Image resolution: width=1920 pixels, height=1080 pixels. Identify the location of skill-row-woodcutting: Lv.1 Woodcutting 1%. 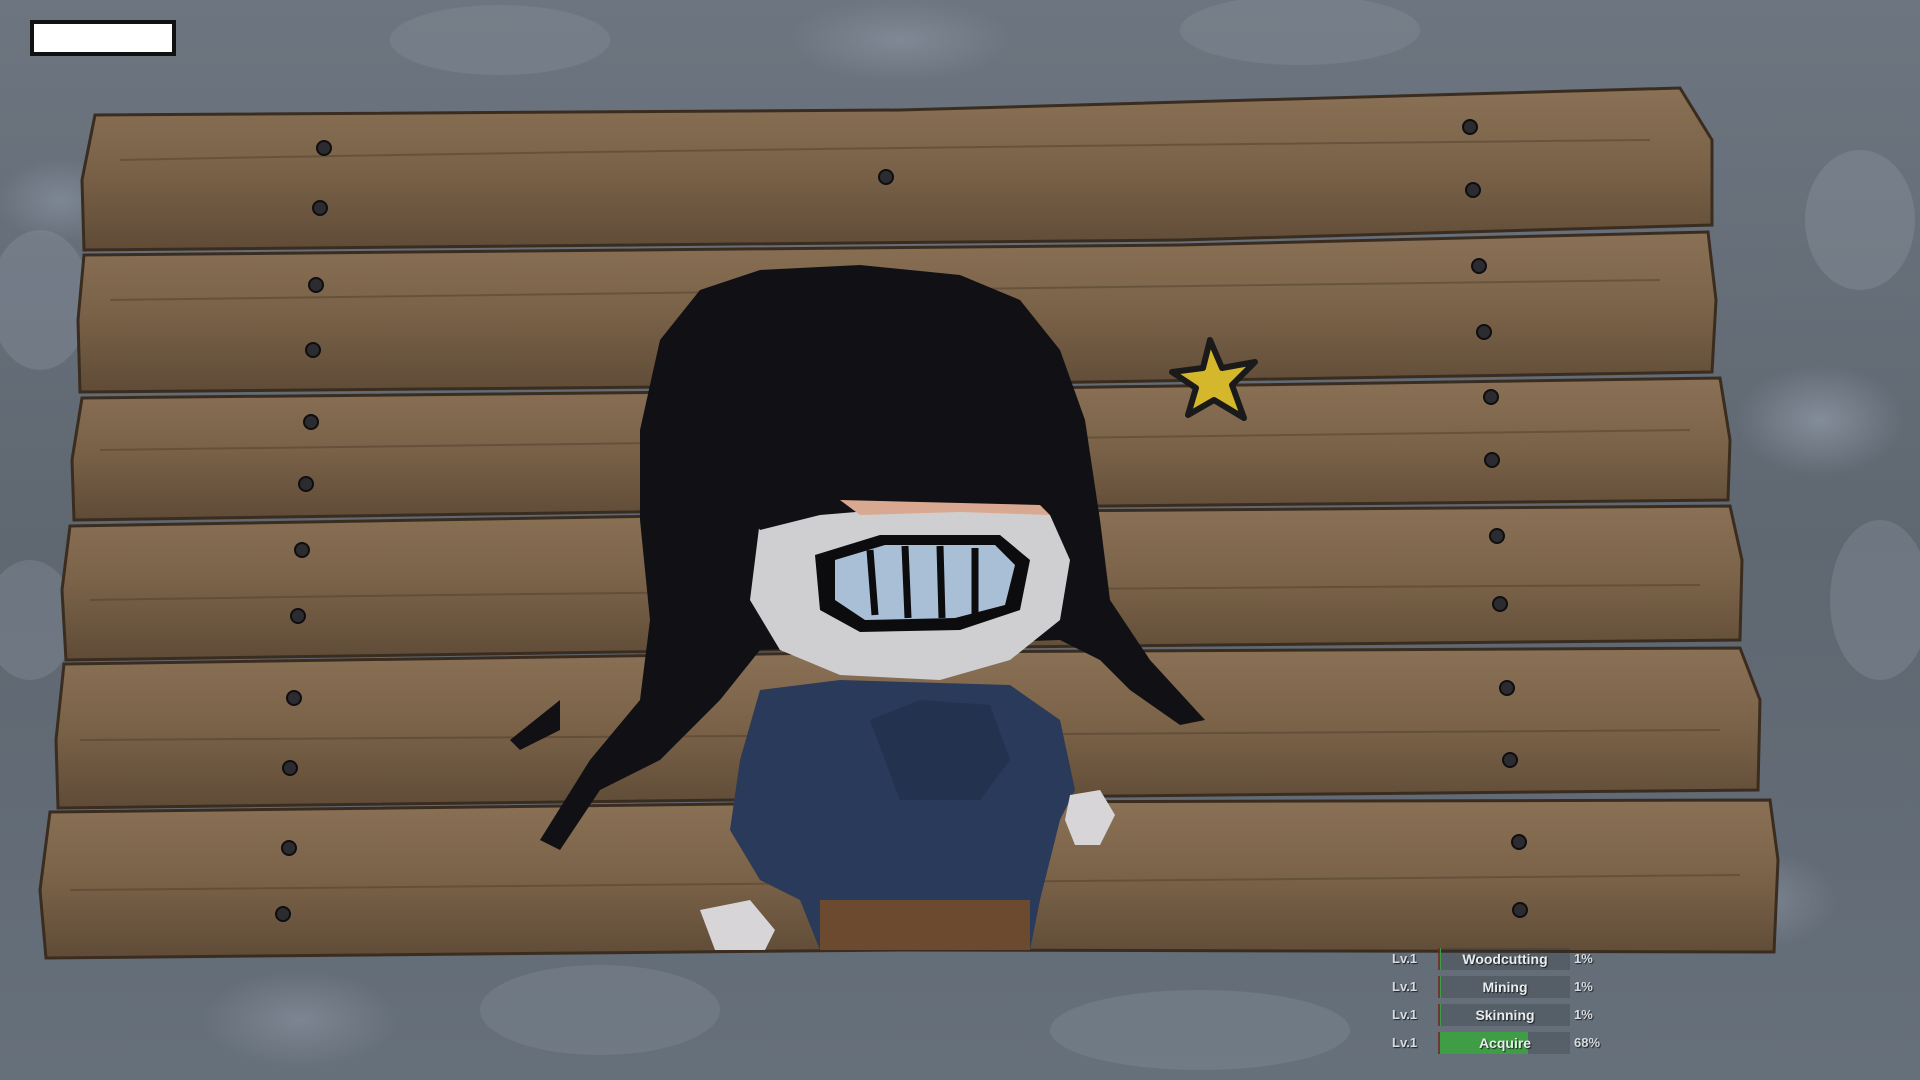
(1497, 959).